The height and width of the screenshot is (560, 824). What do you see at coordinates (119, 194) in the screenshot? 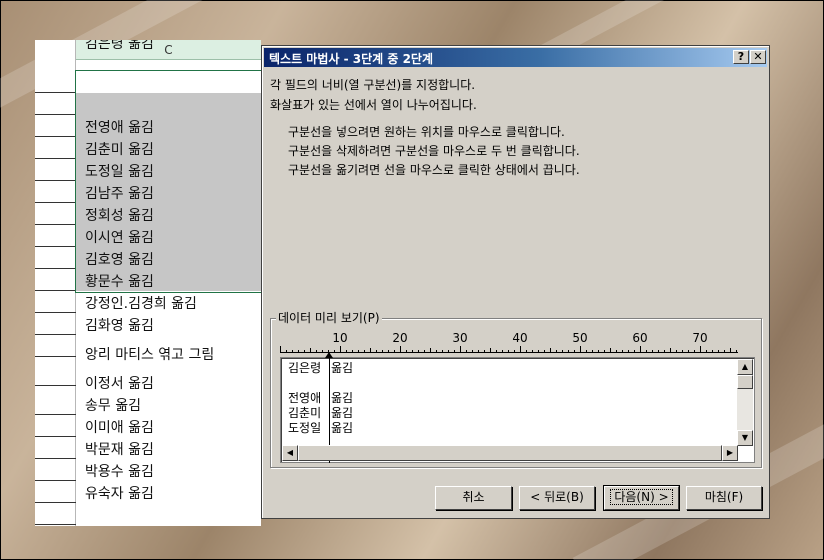
I see `sheet-cell: 김남주 옮김` at bounding box center [119, 194].